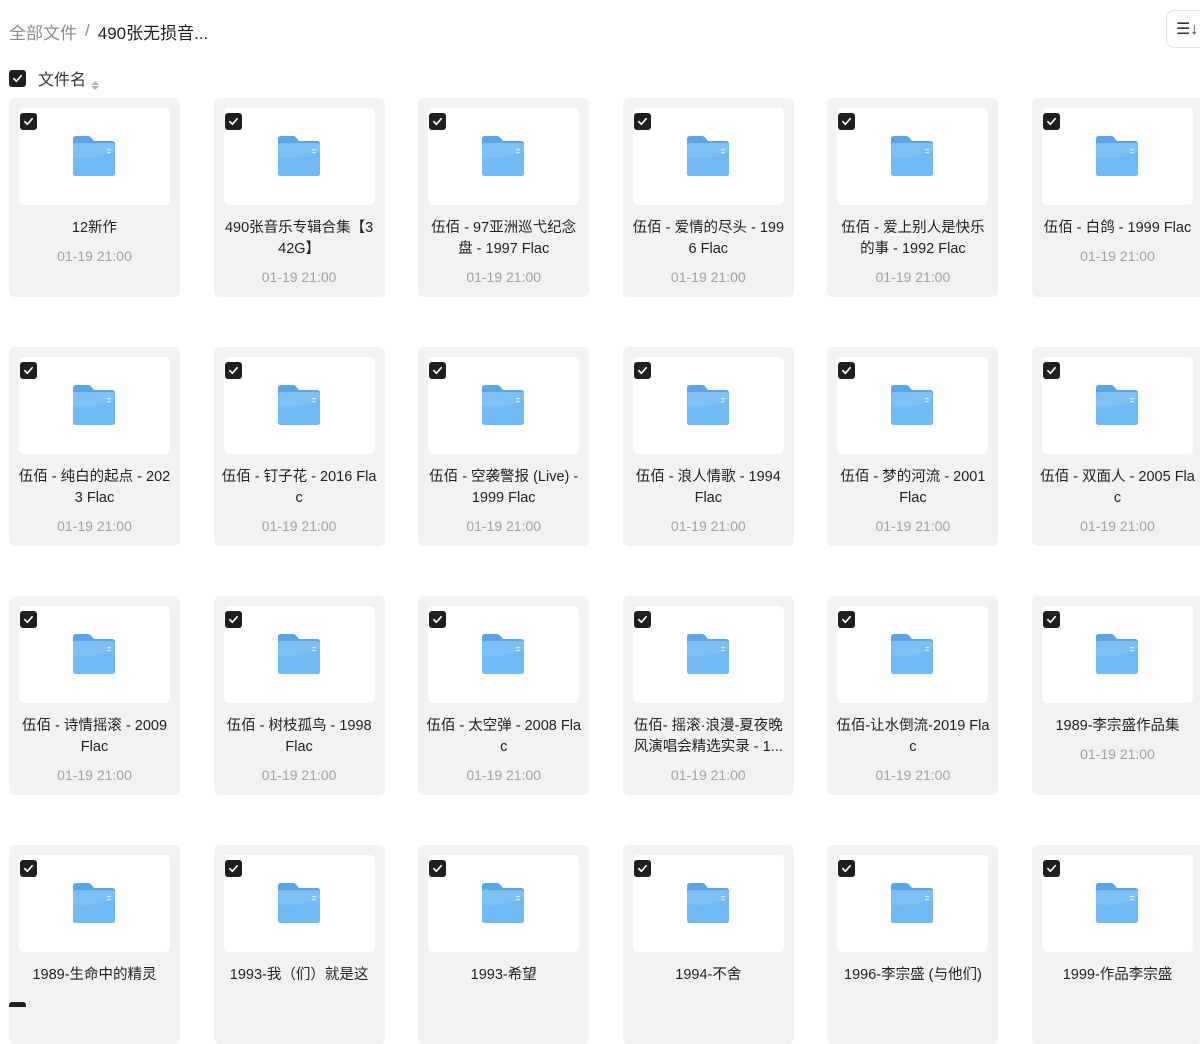 The image size is (1200, 1044). Describe the element at coordinates (504, 695) in the screenshot. I see `folder-card: 伍佰 - 太空弹 - 2008 Flac 01-19 21:00` at that location.